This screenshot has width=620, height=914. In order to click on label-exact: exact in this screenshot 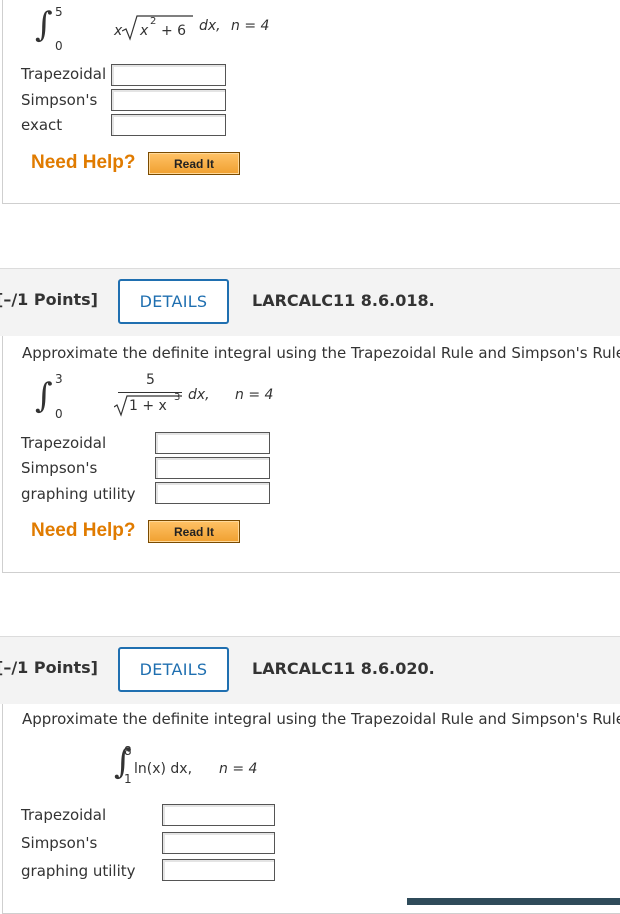, I will do `click(42, 125)`.